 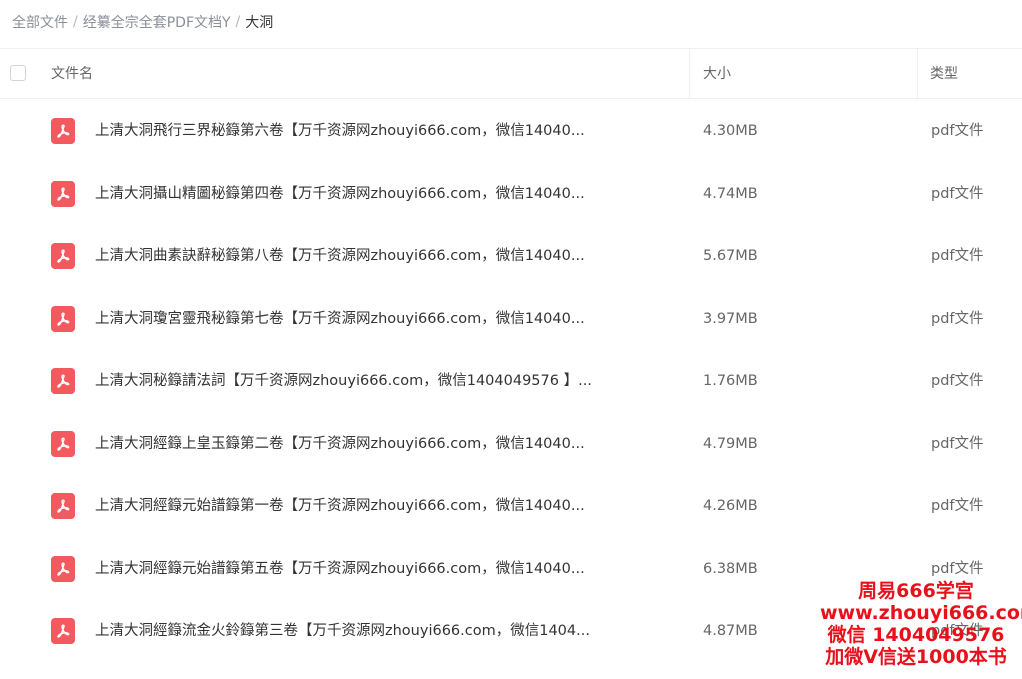 I want to click on watermark-line: 微信 1404049576, so click(x=916, y=635).